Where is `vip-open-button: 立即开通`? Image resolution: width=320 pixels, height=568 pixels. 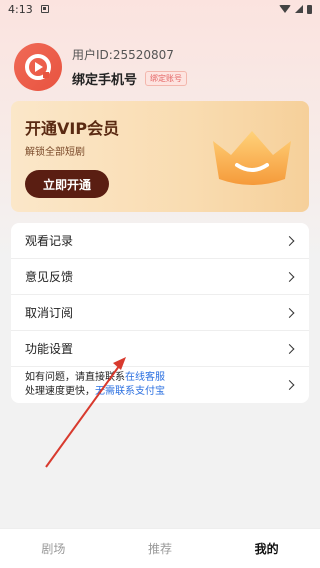 vip-open-button: 立即开通 is located at coordinates (67, 184).